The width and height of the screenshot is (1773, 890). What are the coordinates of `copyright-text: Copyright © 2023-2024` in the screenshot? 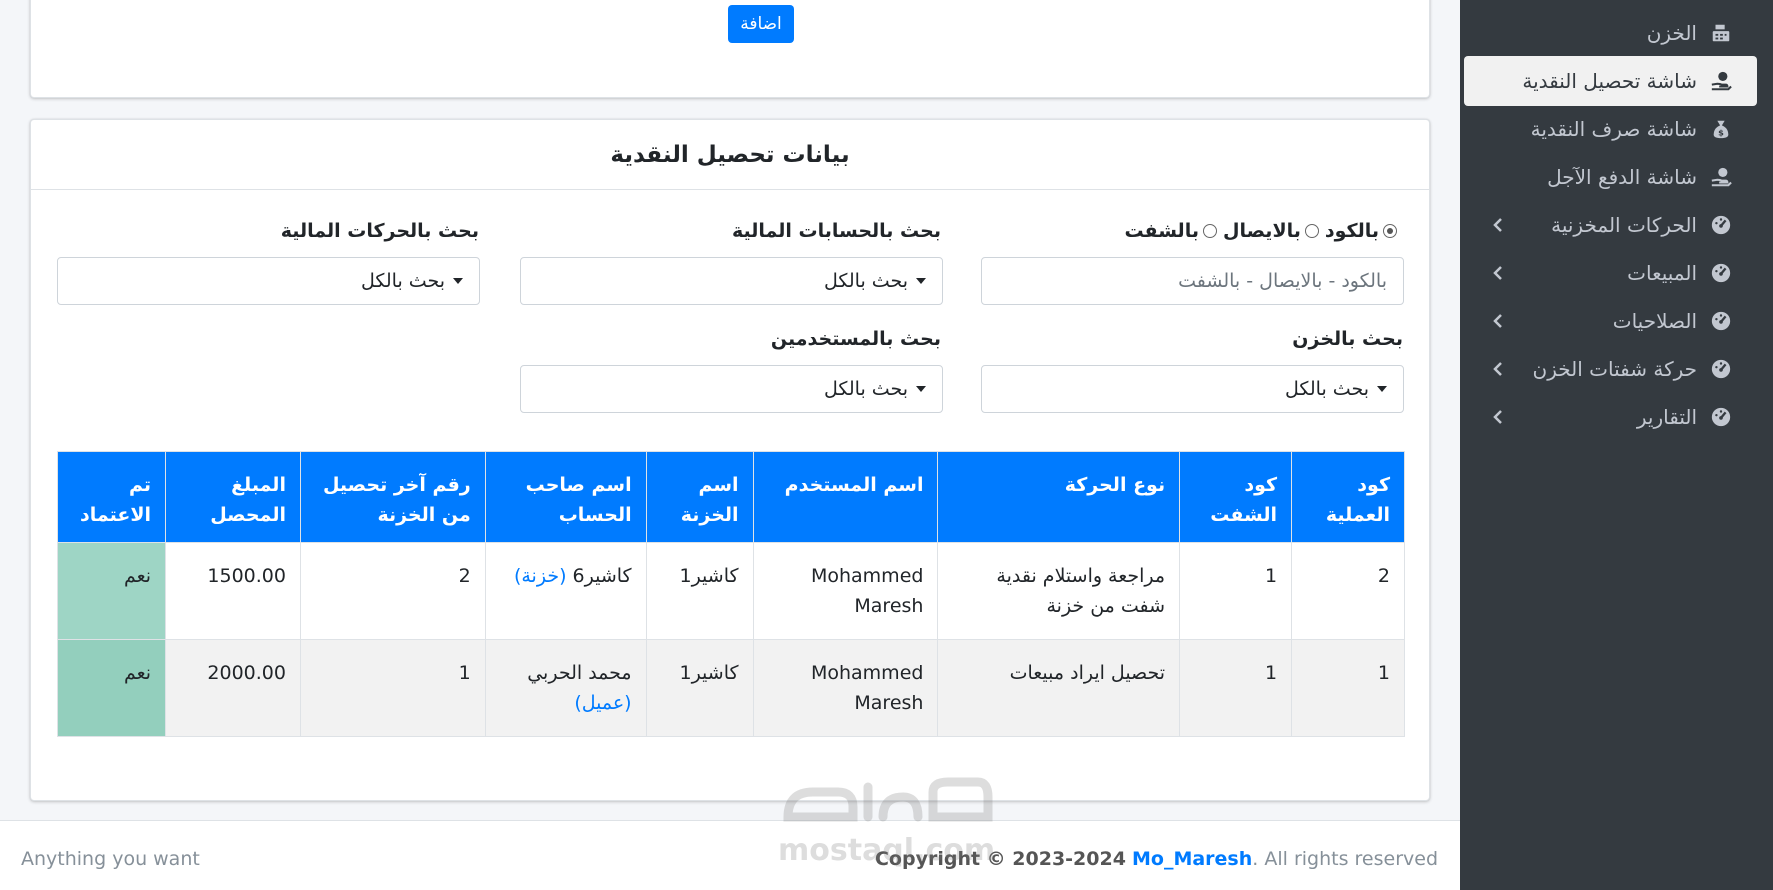 It's located at (1000, 859).